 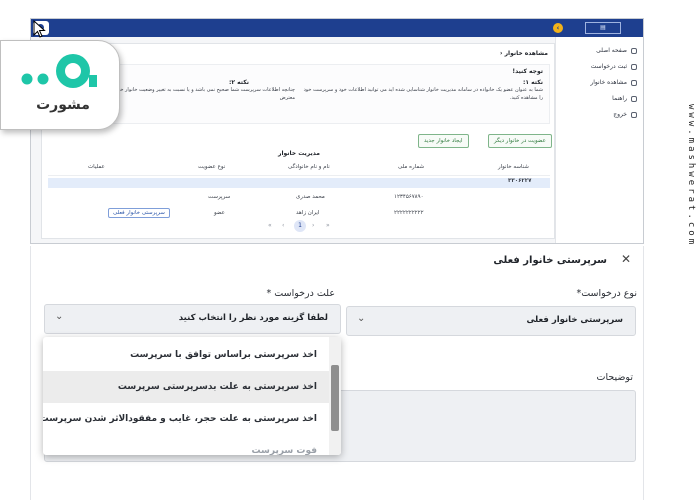 I want to click on cell-membership: عضو, so click(x=219, y=213).